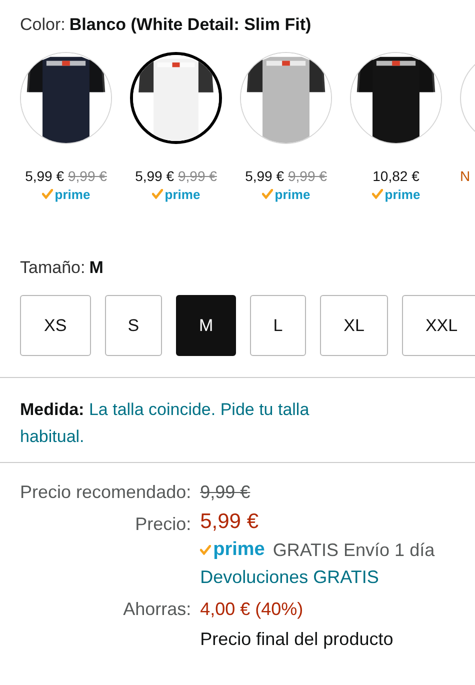  I want to click on savings: 4,00 € (40%), so click(252, 609).